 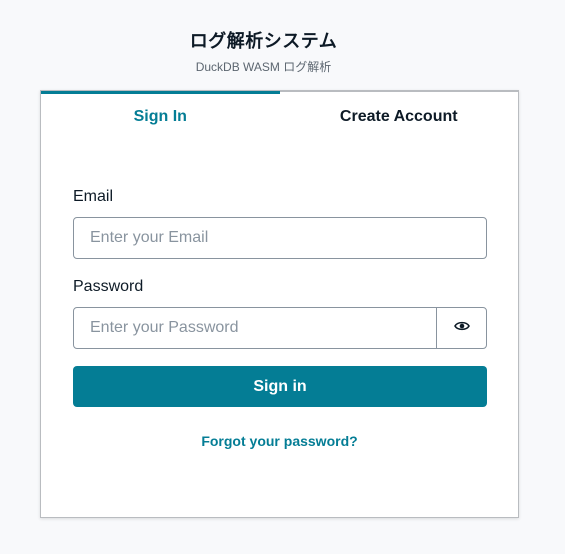 What do you see at coordinates (255, 328) in the screenshot?
I see `password-input` at bounding box center [255, 328].